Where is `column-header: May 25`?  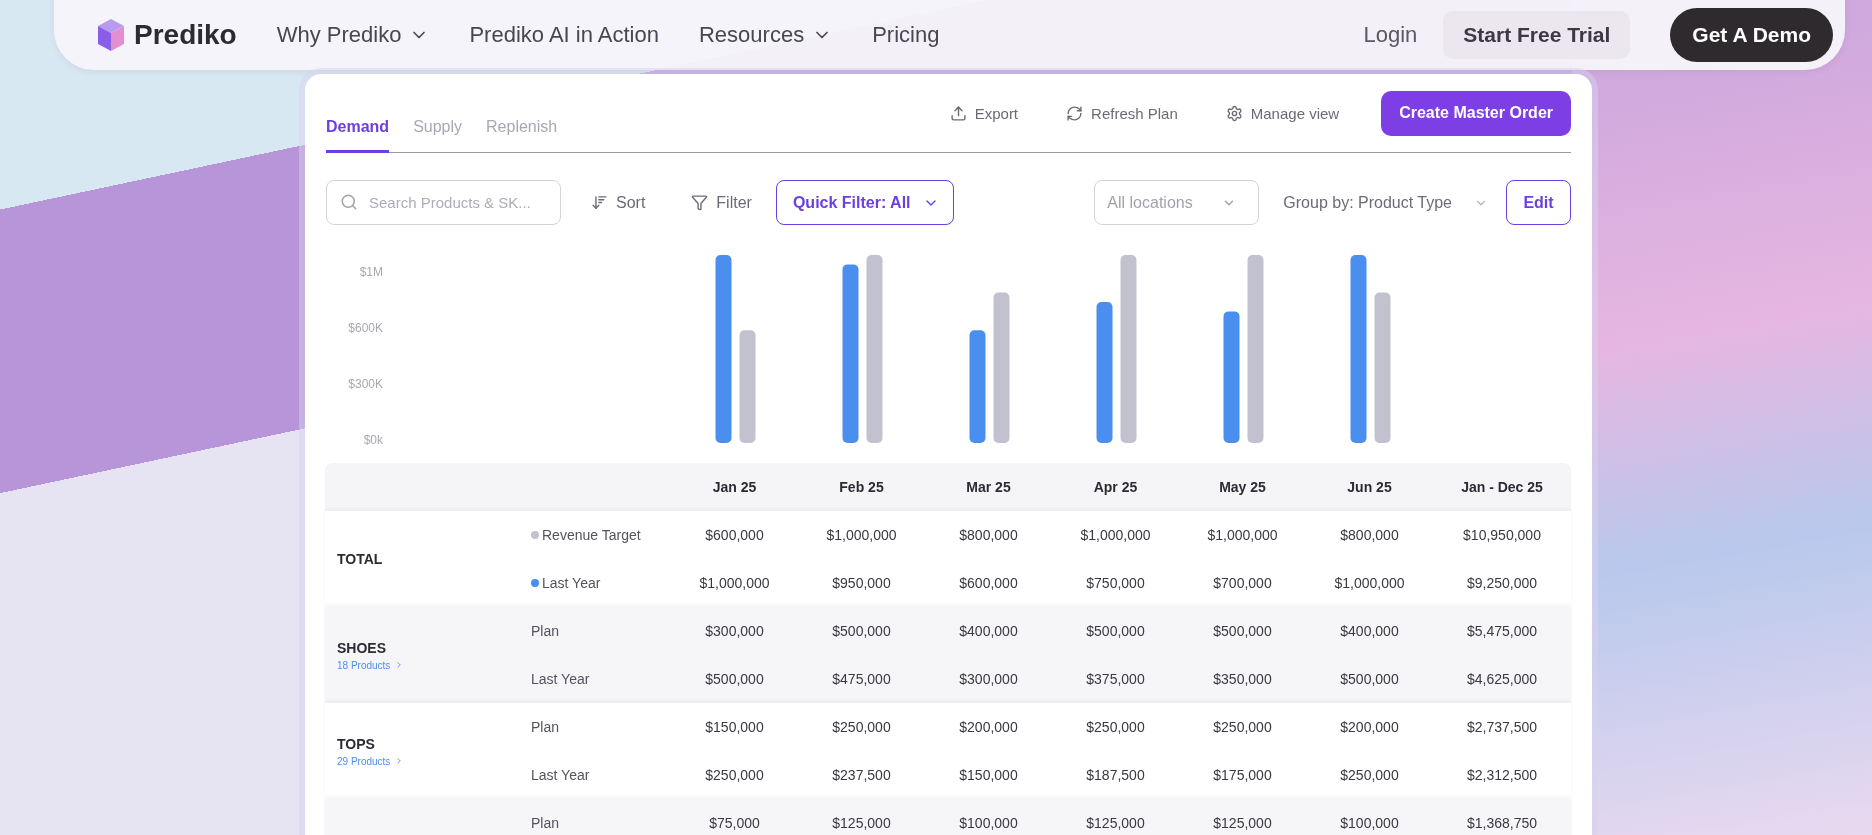
column-header: May 25 is located at coordinates (1242, 487).